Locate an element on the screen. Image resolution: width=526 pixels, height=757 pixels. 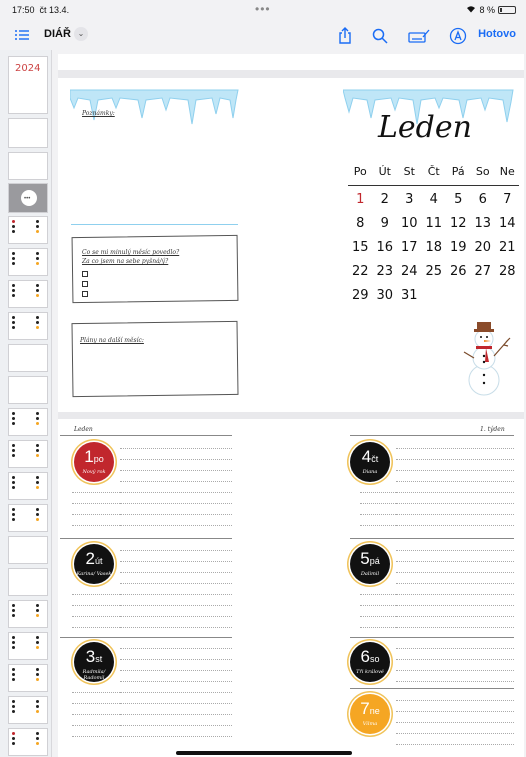
calendar-day: 17 is located at coordinates (409, 252).